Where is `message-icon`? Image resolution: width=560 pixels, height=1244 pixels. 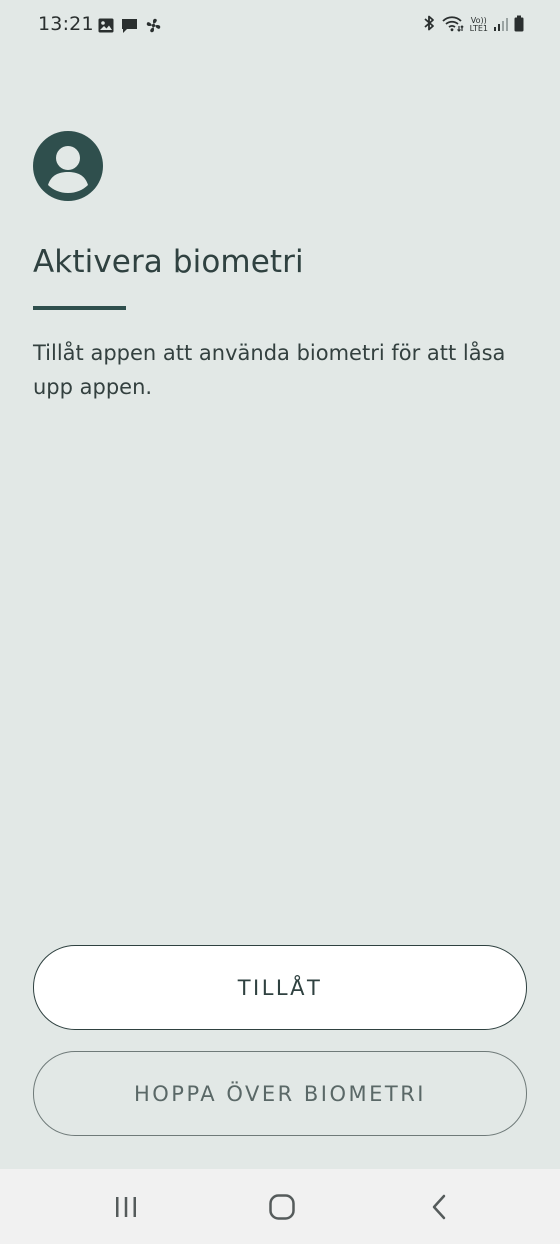 message-icon is located at coordinates (129, 28).